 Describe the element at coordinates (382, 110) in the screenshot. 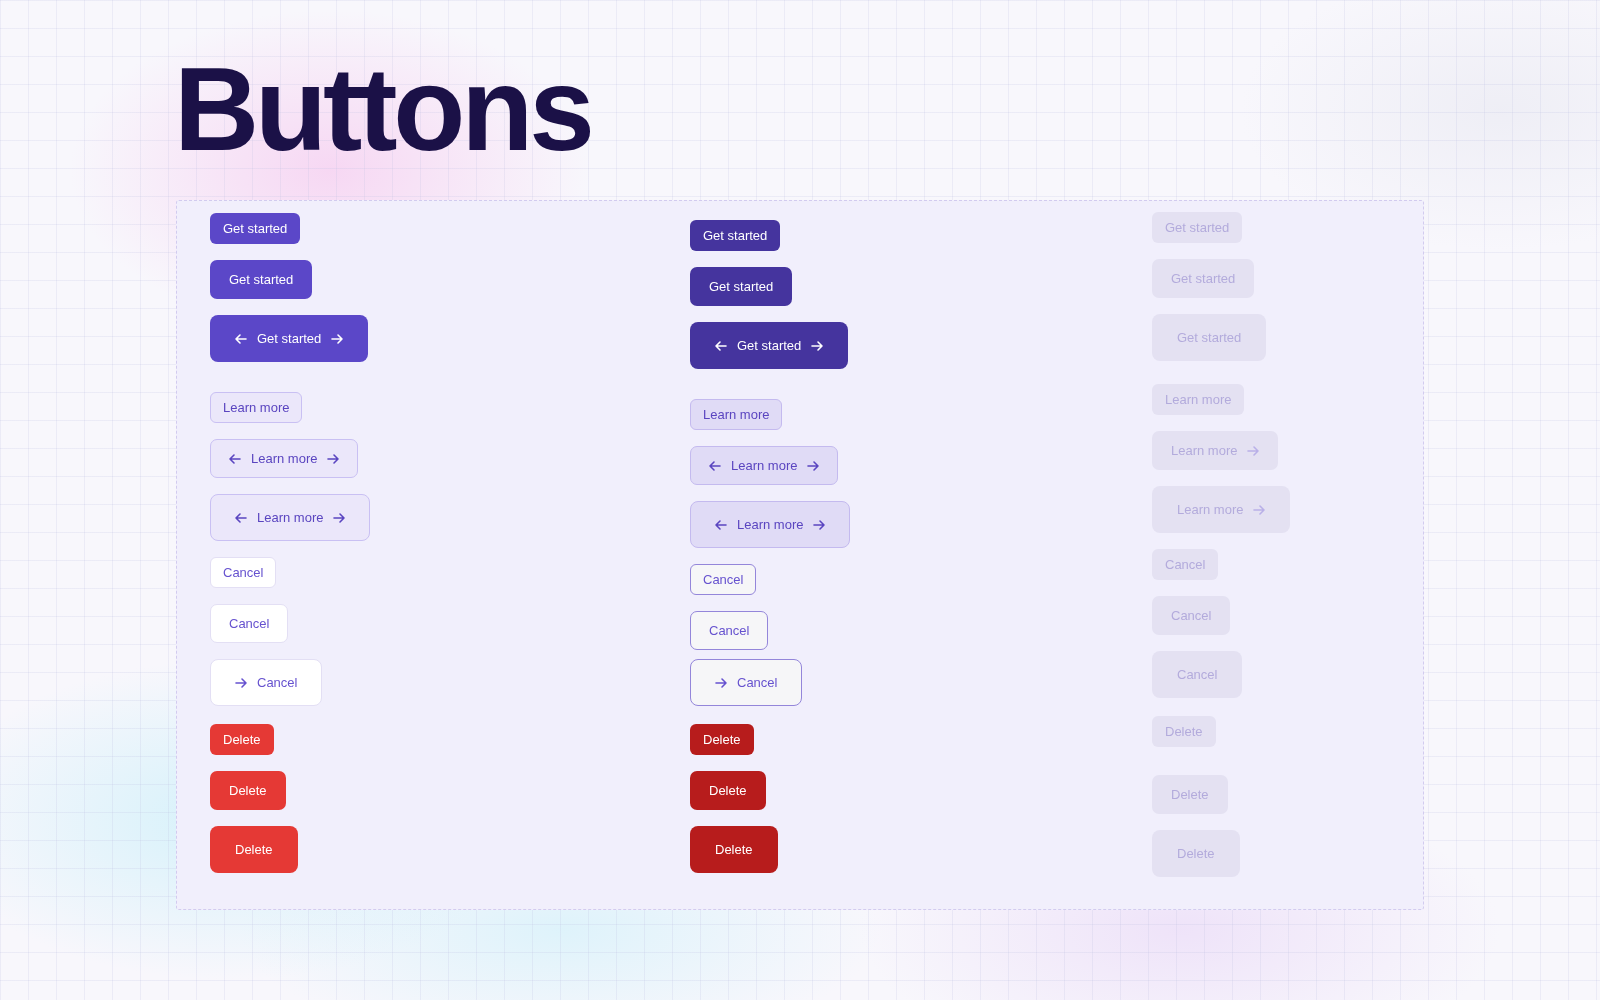

I see `page-title: Buttons` at that location.